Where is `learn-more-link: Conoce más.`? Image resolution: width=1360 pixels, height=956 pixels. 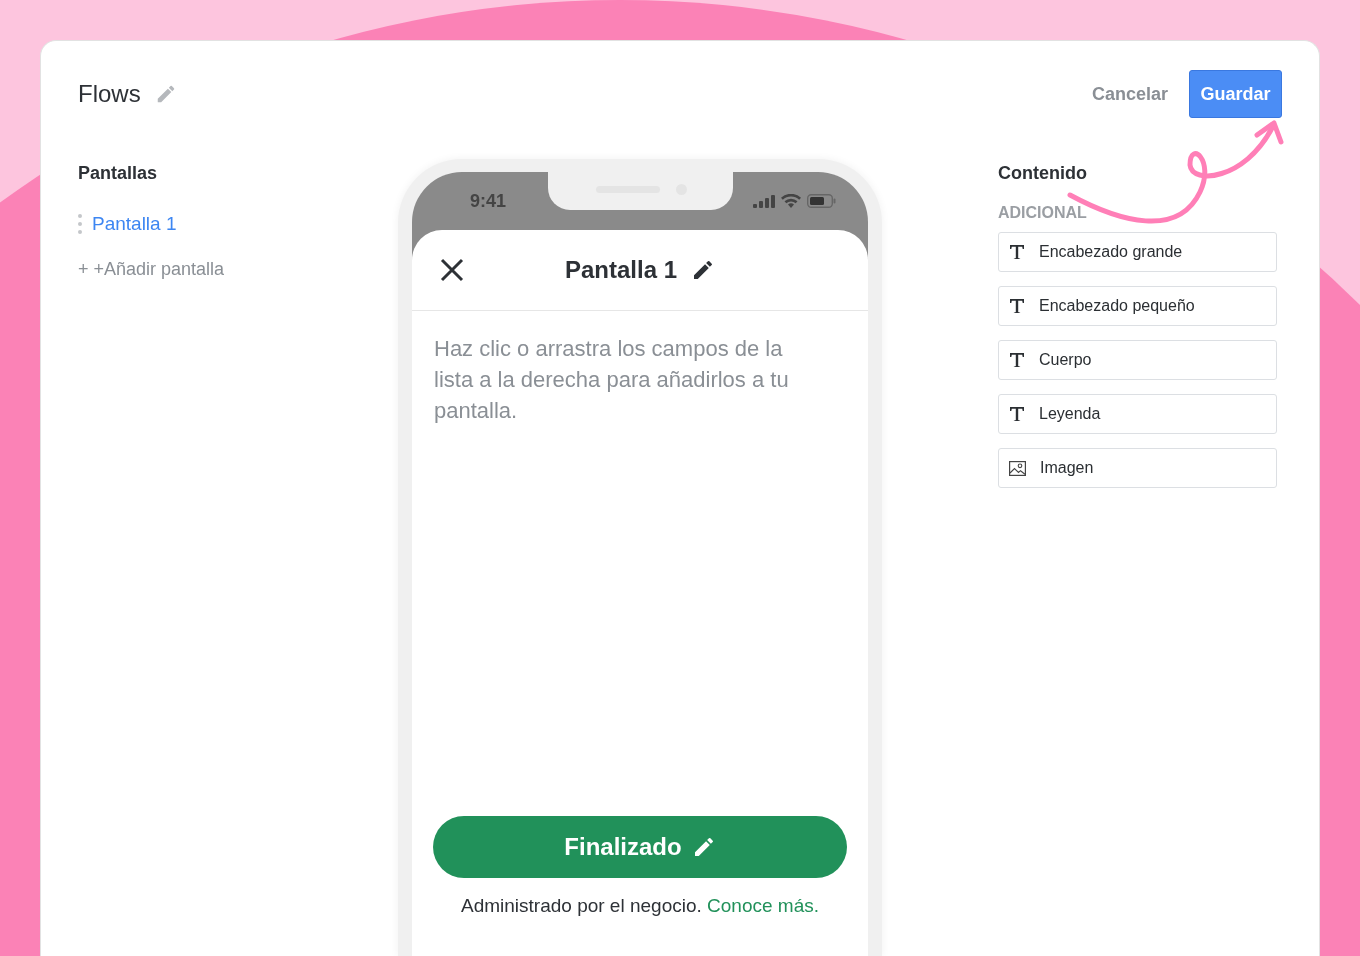
learn-more-link: Conoce más. is located at coordinates (763, 905).